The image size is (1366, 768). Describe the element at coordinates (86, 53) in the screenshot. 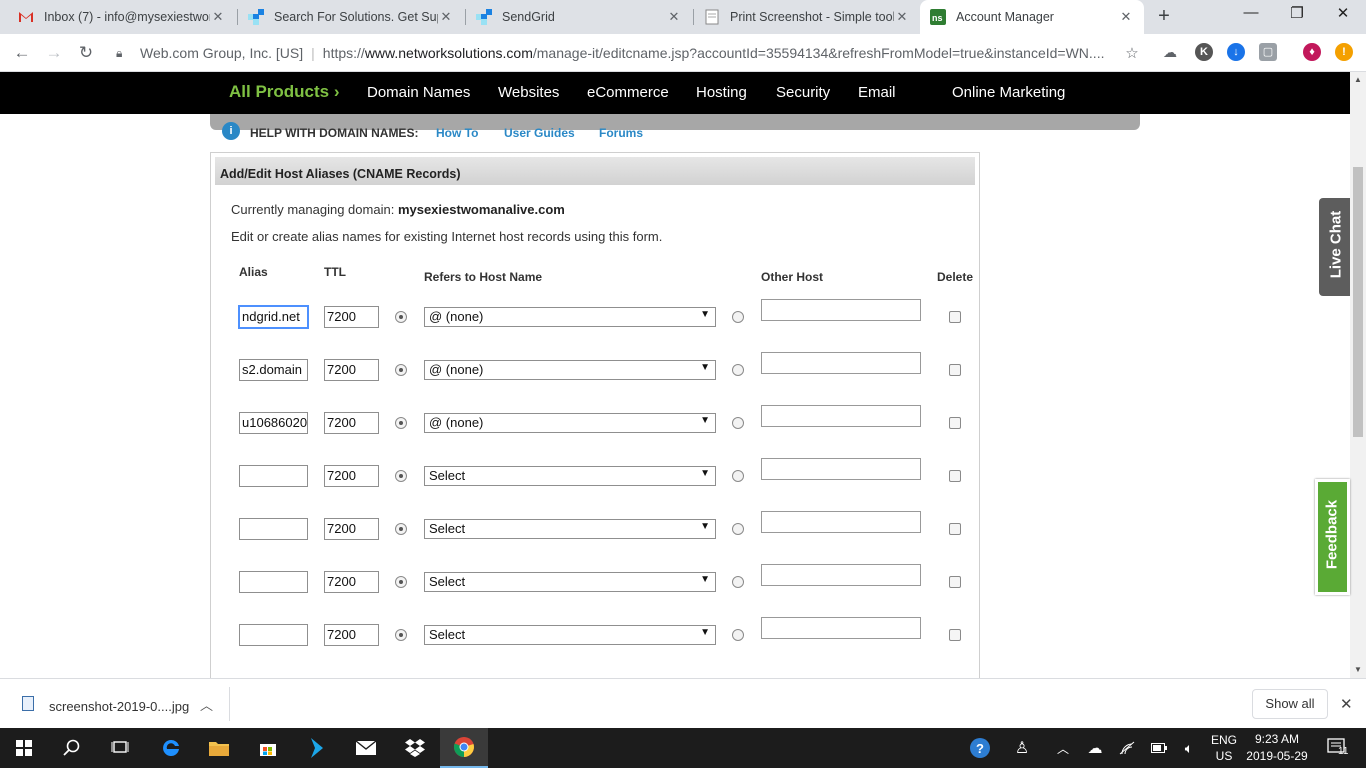

I see `reload-icon: ↻` at that location.